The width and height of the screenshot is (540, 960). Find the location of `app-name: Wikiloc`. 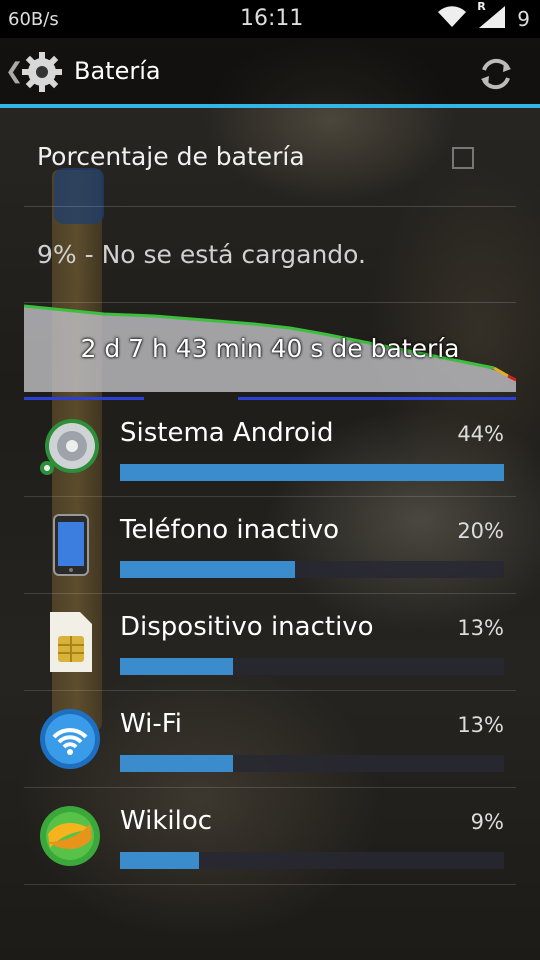

app-name: Wikiloc is located at coordinates (166, 821).